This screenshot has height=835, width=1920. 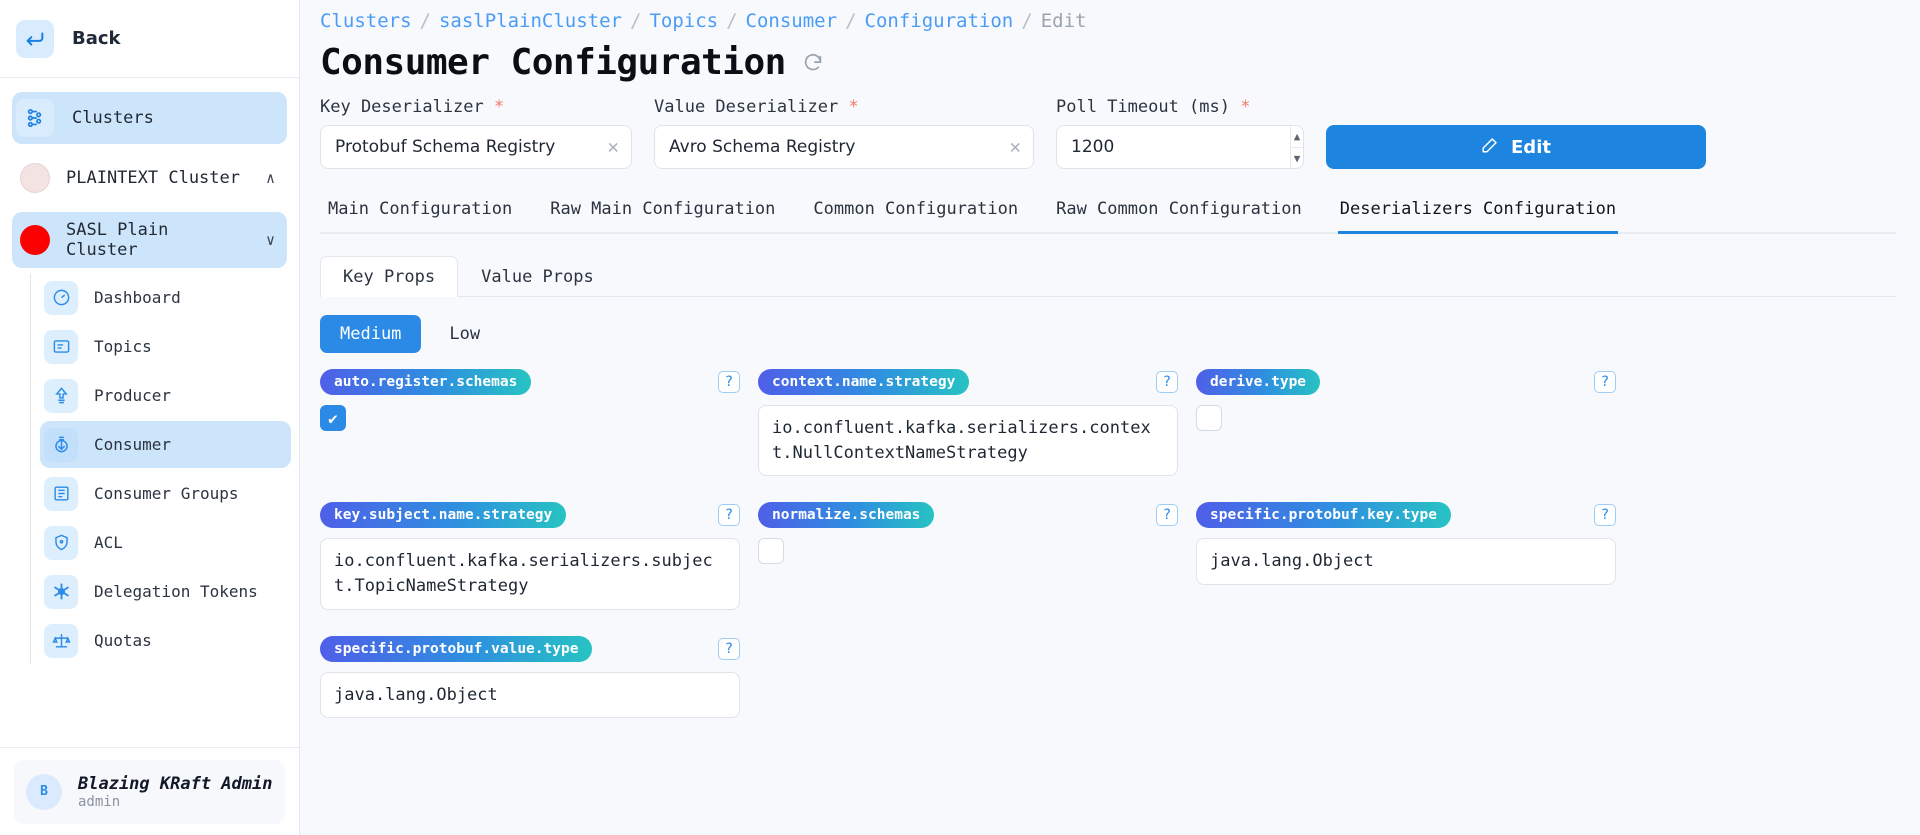 I want to click on gauge-icon, so click(x=61, y=297).